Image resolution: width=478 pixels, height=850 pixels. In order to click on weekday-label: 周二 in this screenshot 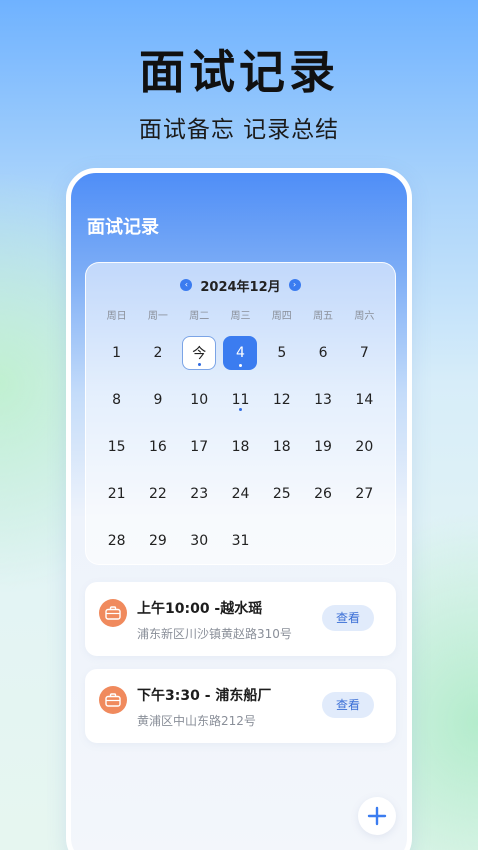, I will do `click(199, 316)`.